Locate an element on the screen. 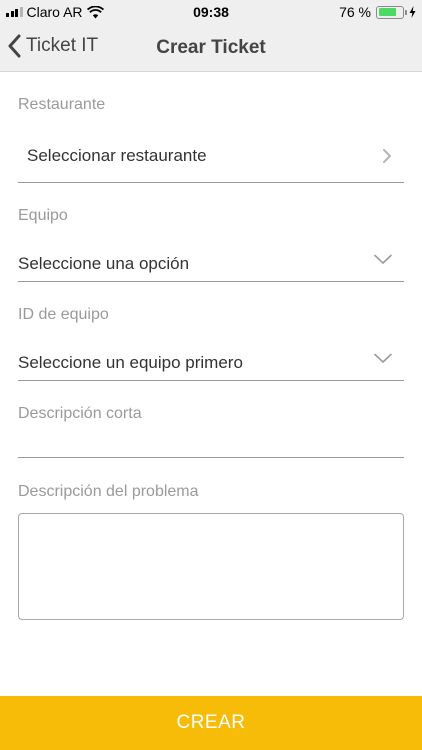 The image size is (422, 750). descripcion-problema-textarea is located at coordinates (211, 566).